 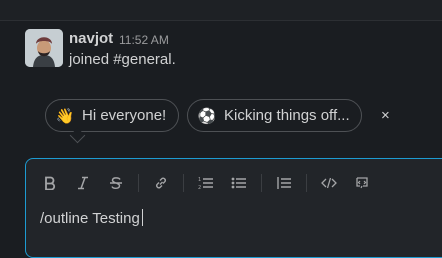 I want to click on italic-icon, so click(x=83, y=183).